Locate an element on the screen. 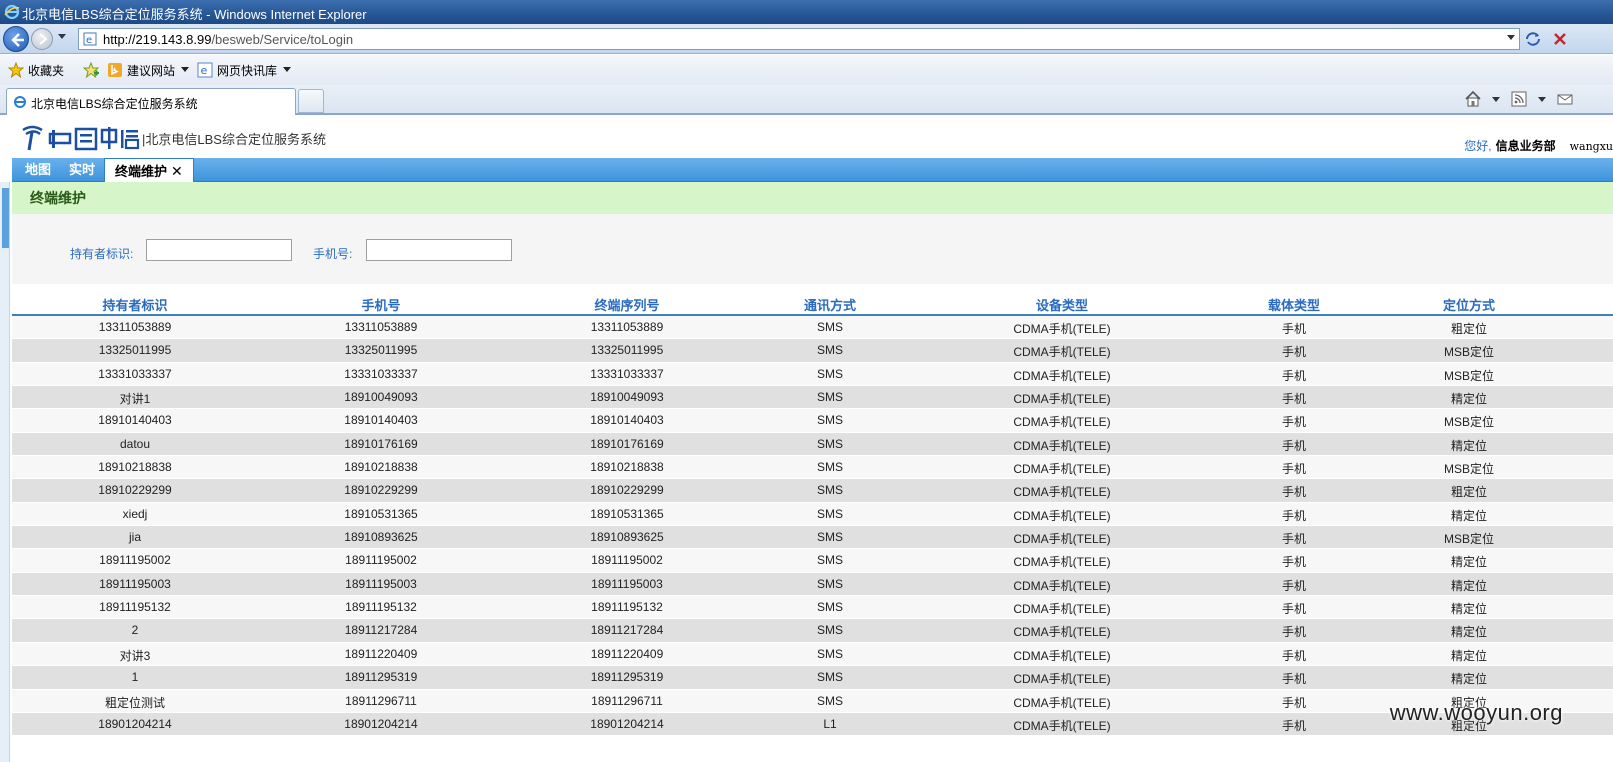  cell-serial: 18911296711 is located at coordinates (627, 700).